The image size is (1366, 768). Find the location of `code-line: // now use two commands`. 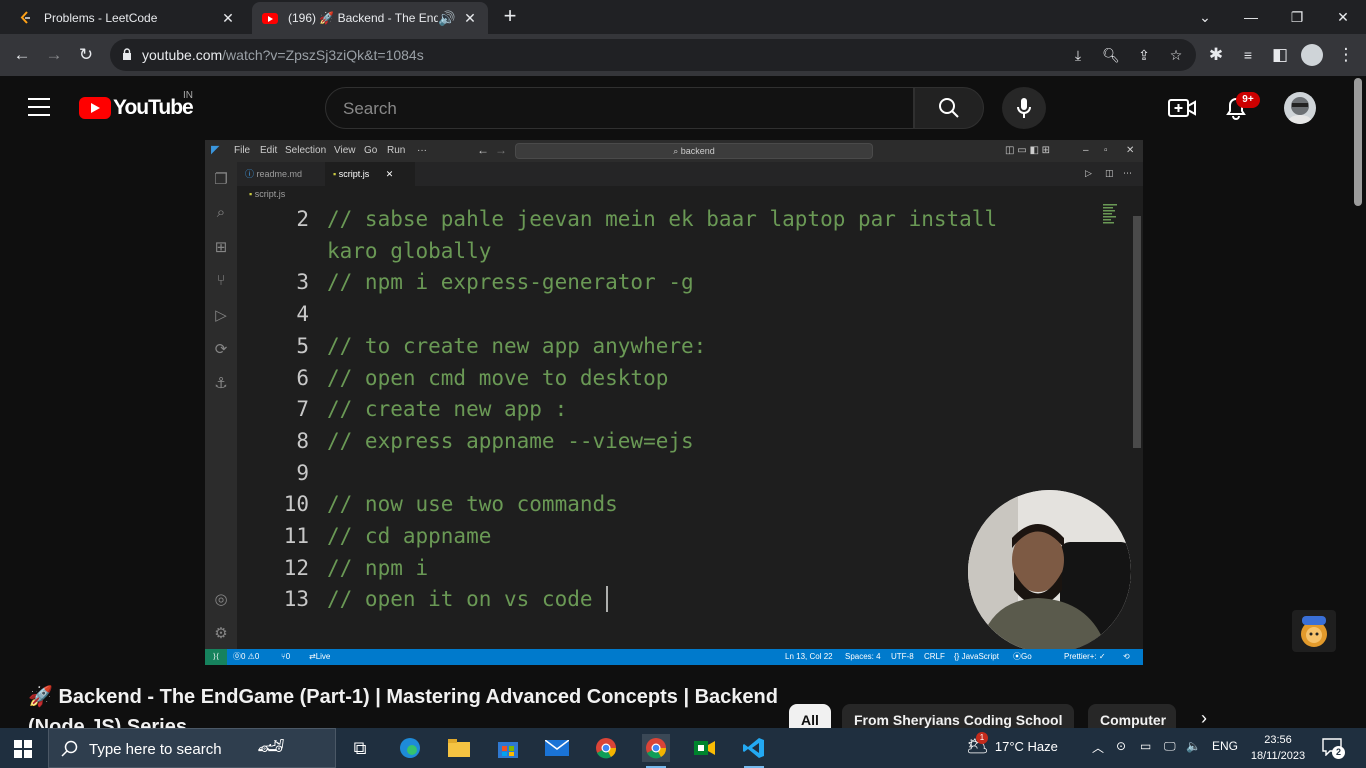

code-line: // now use two commands is located at coordinates (472, 504).